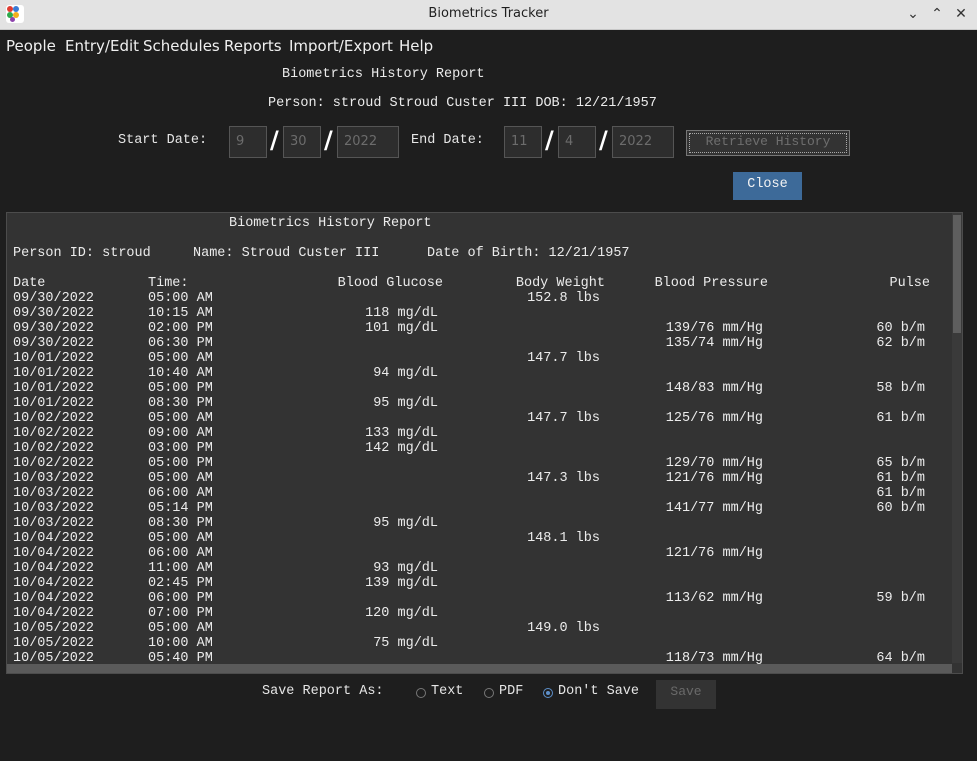 This screenshot has height=761, width=977. I want to click on table-row: 10/05/2022 10:00 AM 75 mg/dL, so click(482, 643).